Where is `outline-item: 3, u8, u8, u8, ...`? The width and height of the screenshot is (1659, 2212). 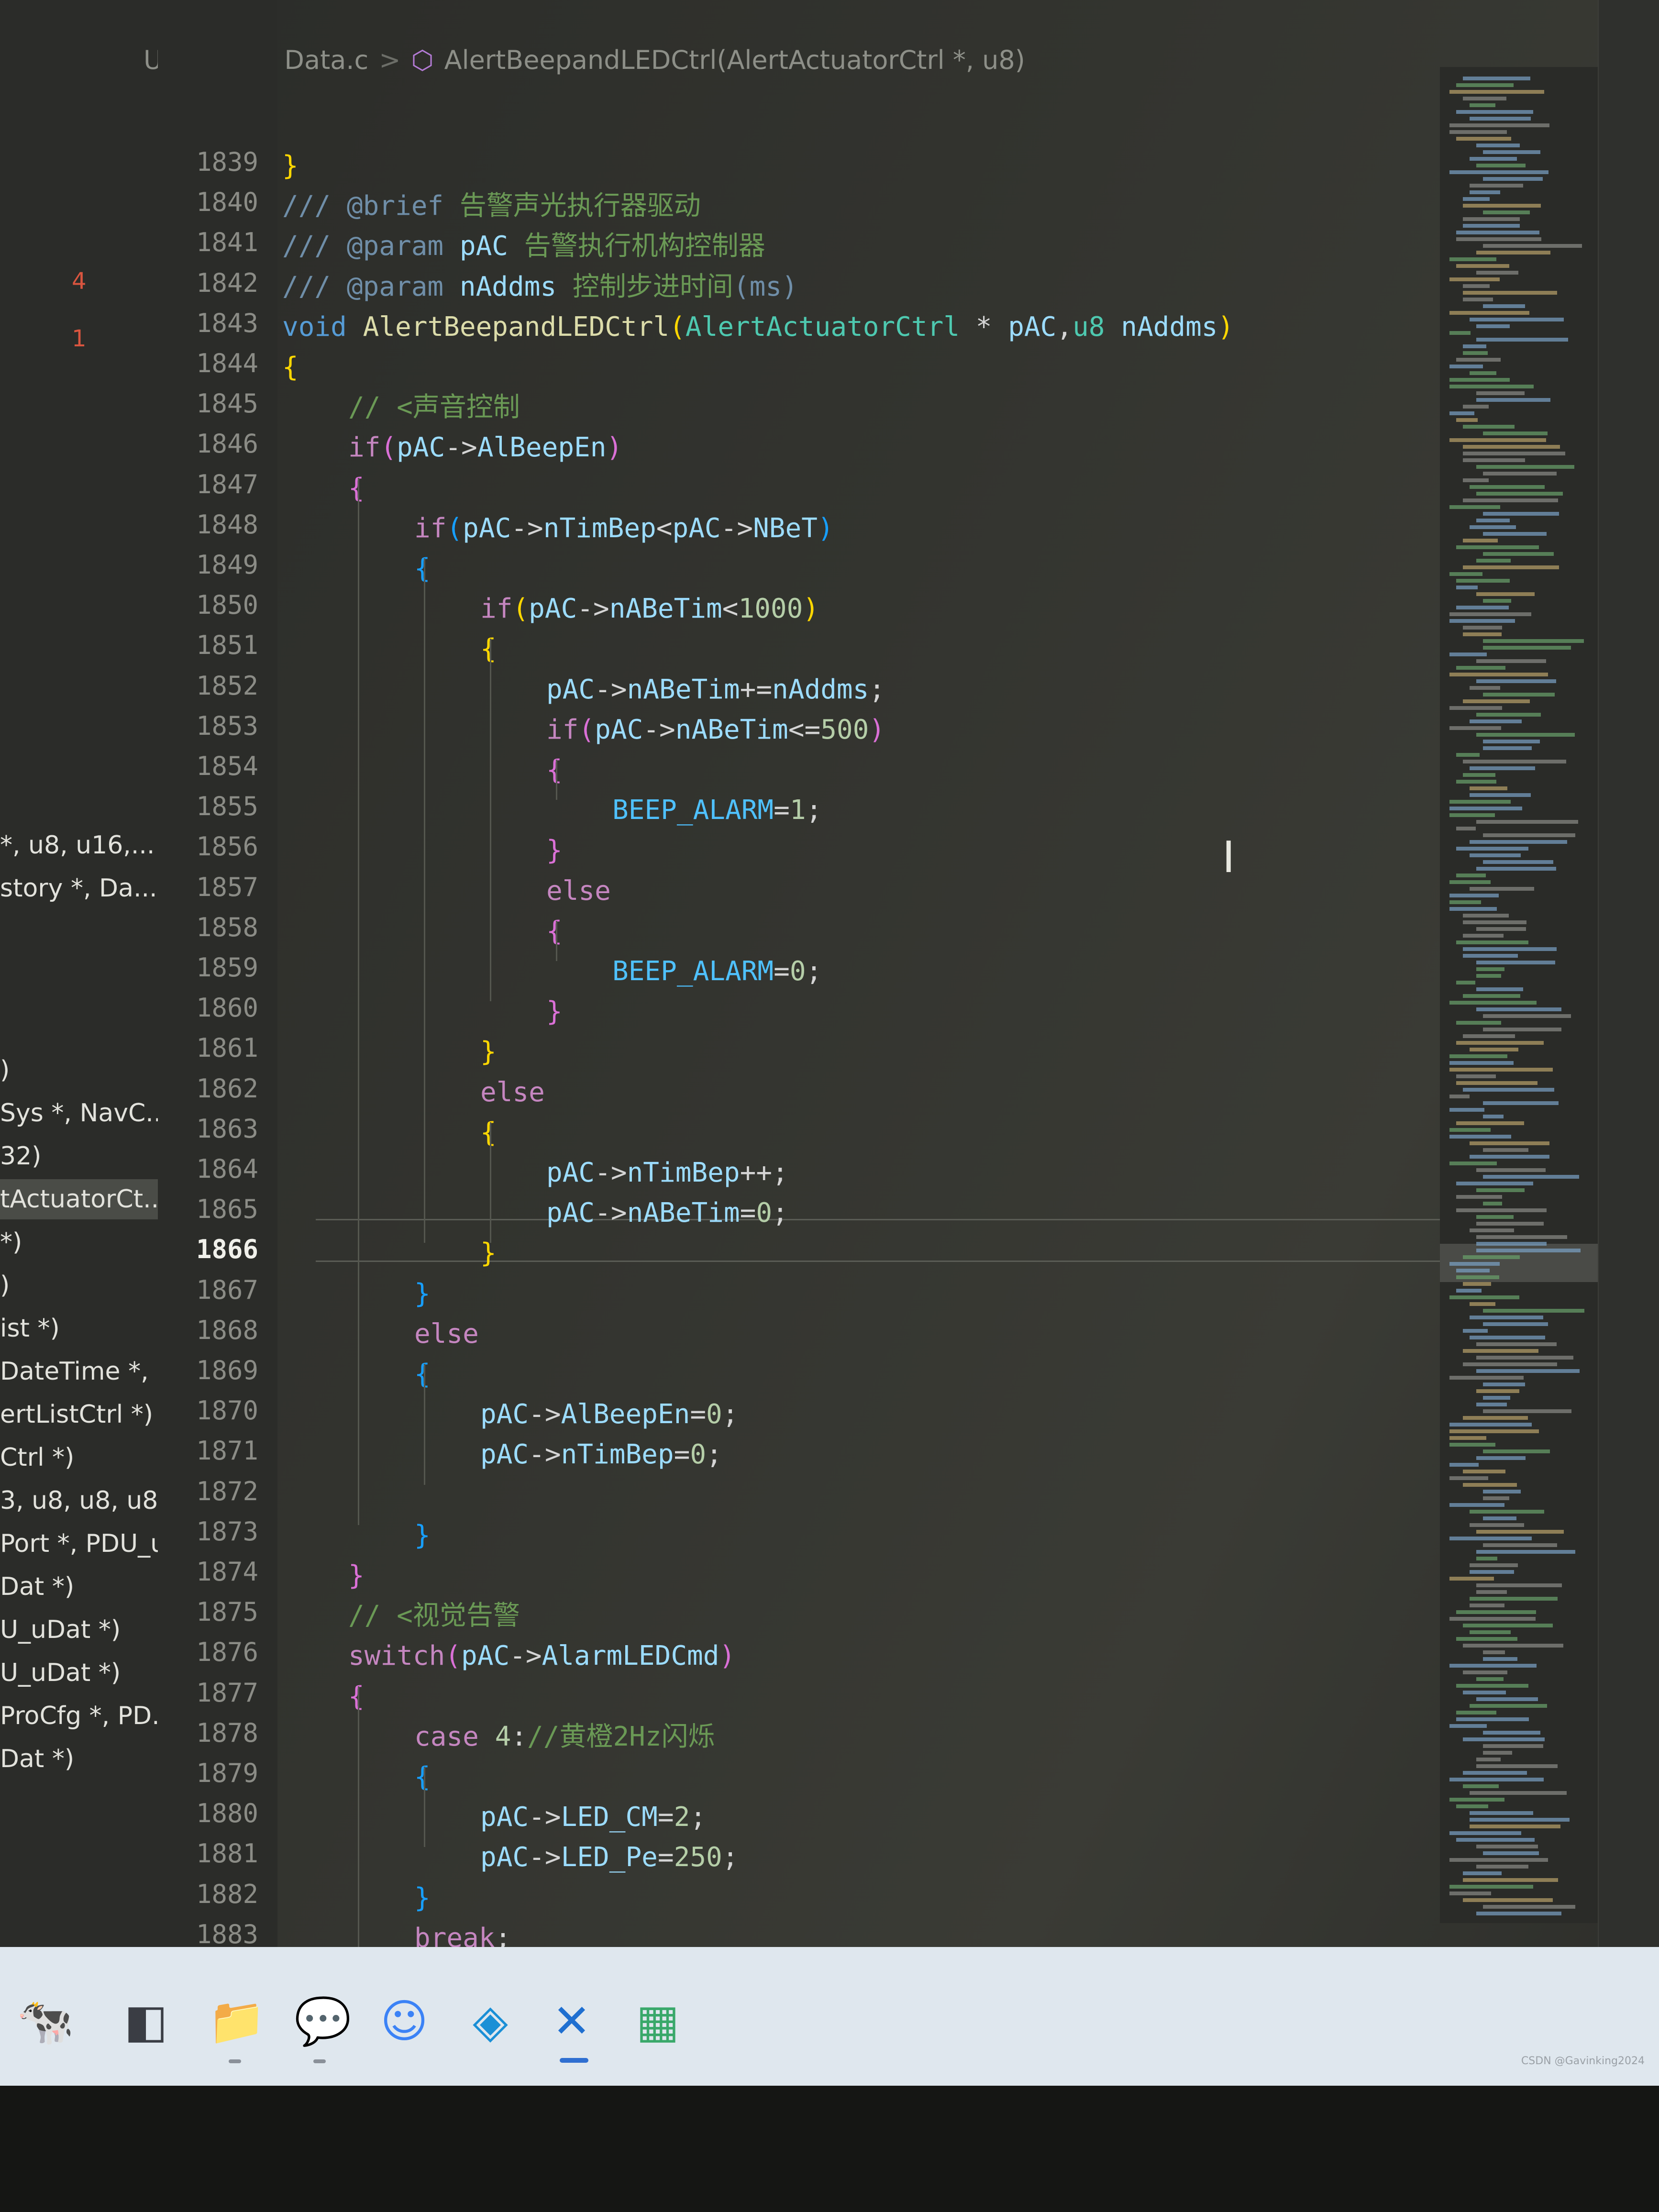
outline-item: 3, u8, u8, u8, ... is located at coordinates (79, 1501).